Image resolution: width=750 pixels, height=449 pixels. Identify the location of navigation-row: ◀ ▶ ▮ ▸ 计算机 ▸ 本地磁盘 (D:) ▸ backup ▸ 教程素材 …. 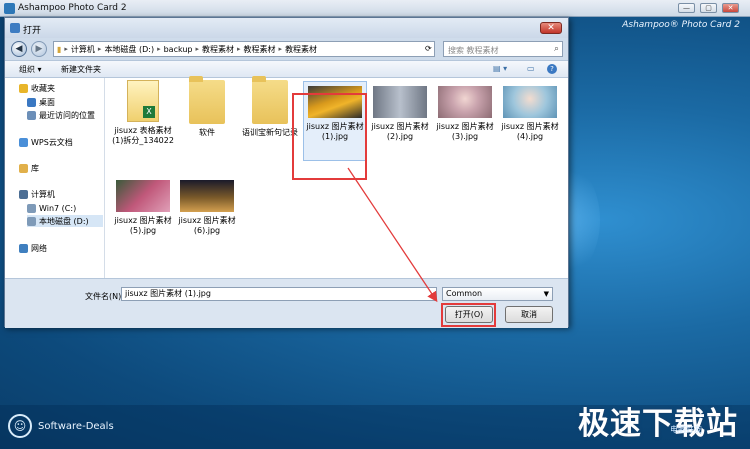
(286, 49).